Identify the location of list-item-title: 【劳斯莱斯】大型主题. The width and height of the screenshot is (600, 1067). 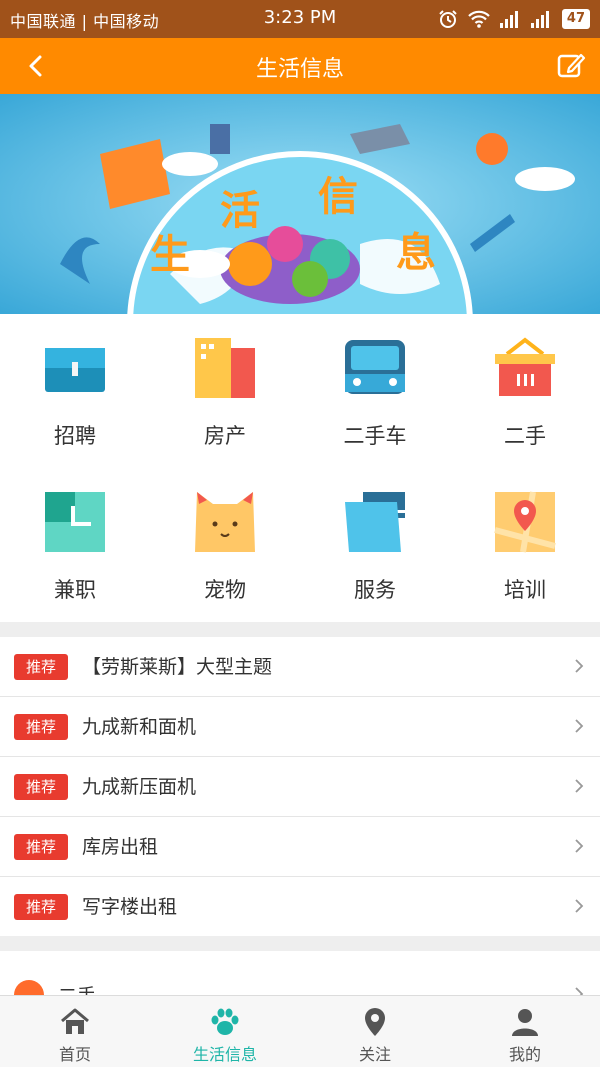
(177, 667).